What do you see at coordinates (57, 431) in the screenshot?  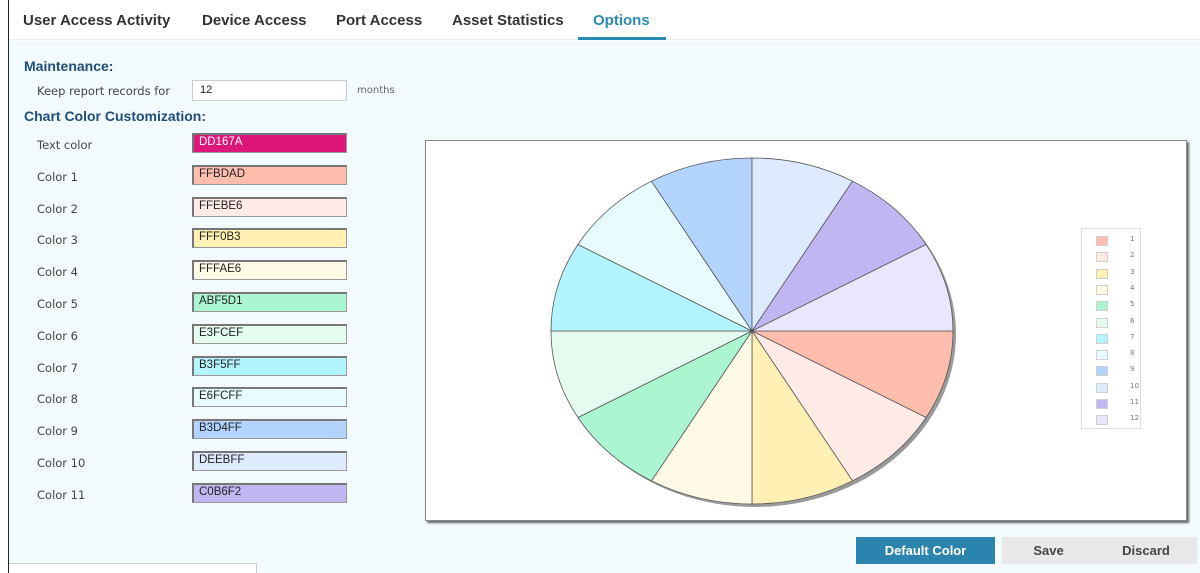 I see `color-9-label: Color 9` at bounding box center [57, 431].